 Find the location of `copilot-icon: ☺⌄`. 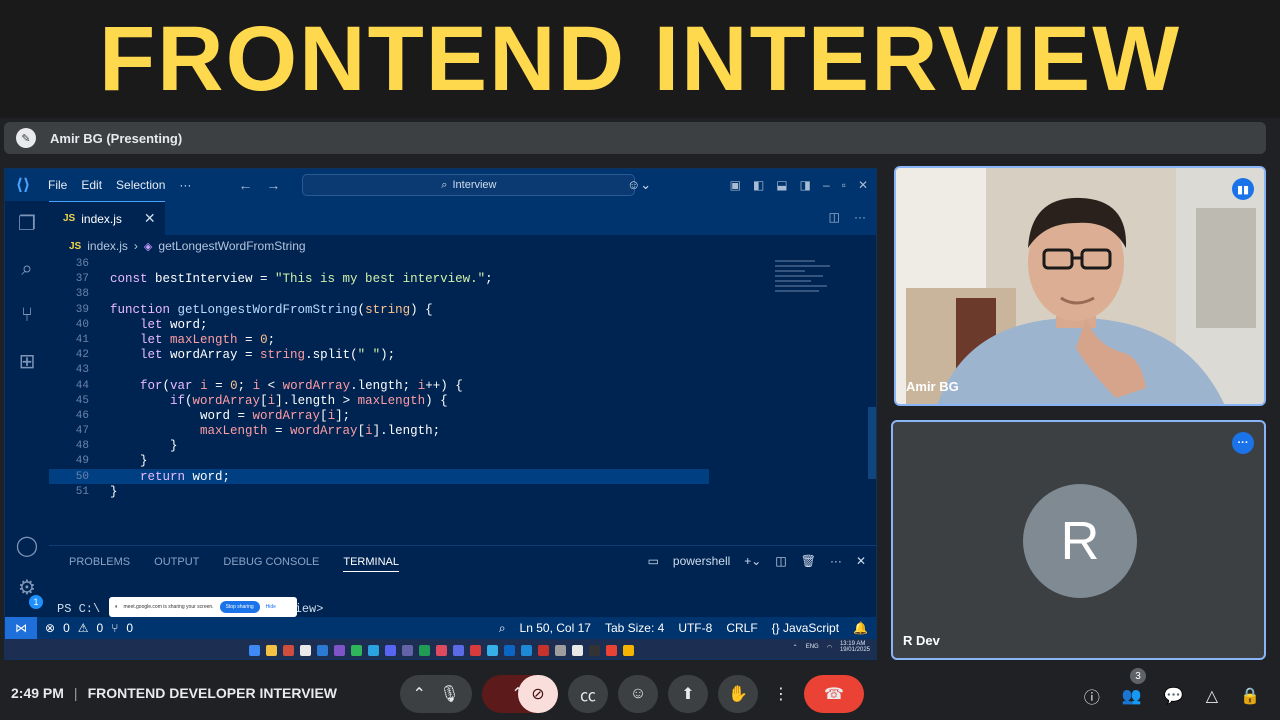

copilot-icon: ☺⌄ is located at coordinates (639, 185).